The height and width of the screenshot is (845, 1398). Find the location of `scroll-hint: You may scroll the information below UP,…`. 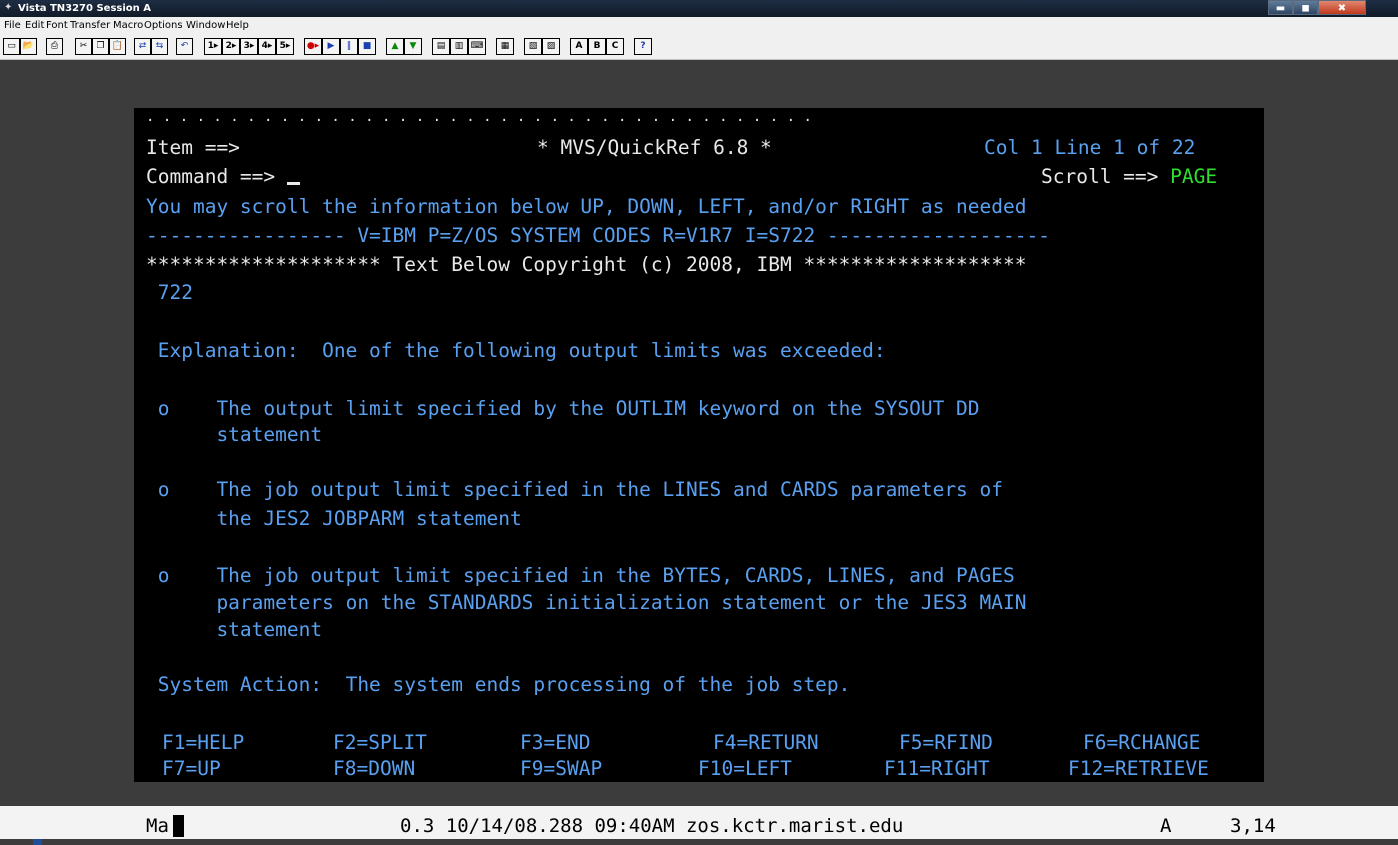

scroll-hint: You may scroll the information below UP,… is located at coordinates (586, 206).